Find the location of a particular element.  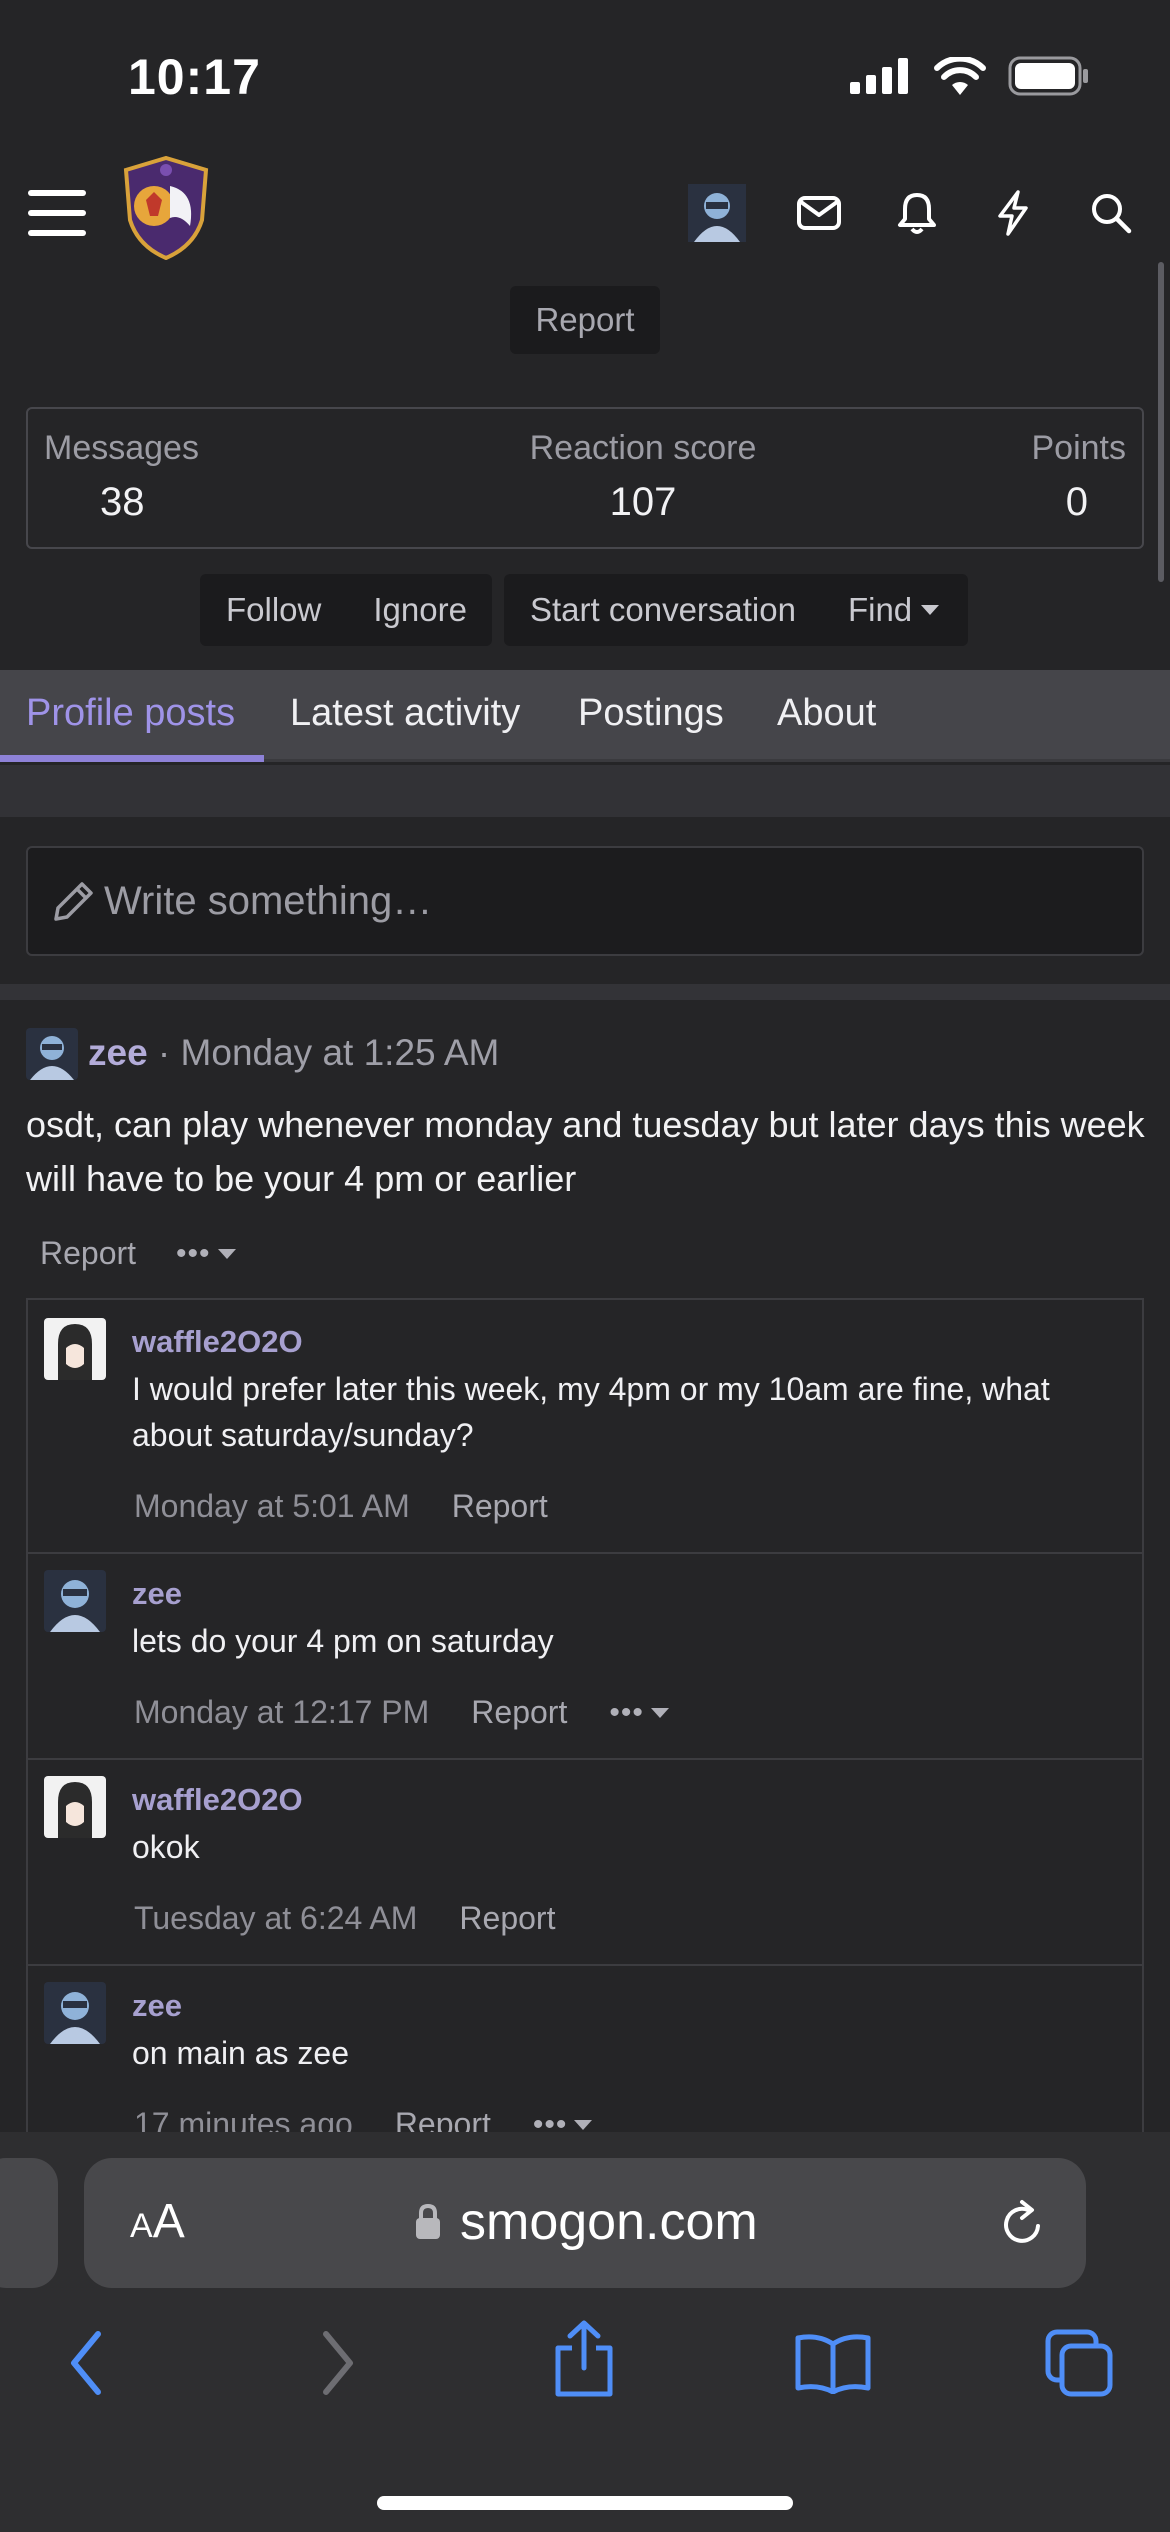

forward-button is located at coordinates (338, 2365).